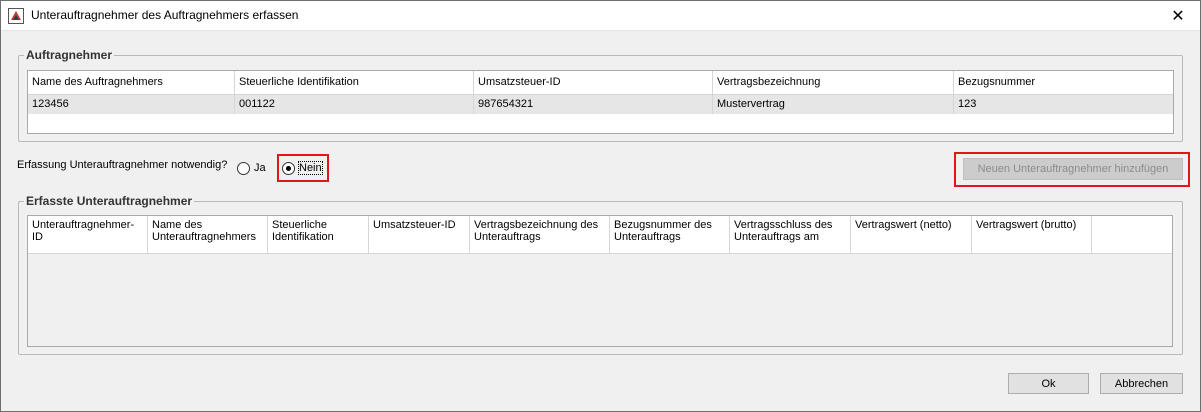  I want to click on table-cell: Mustervertrag, so click(833, 104).